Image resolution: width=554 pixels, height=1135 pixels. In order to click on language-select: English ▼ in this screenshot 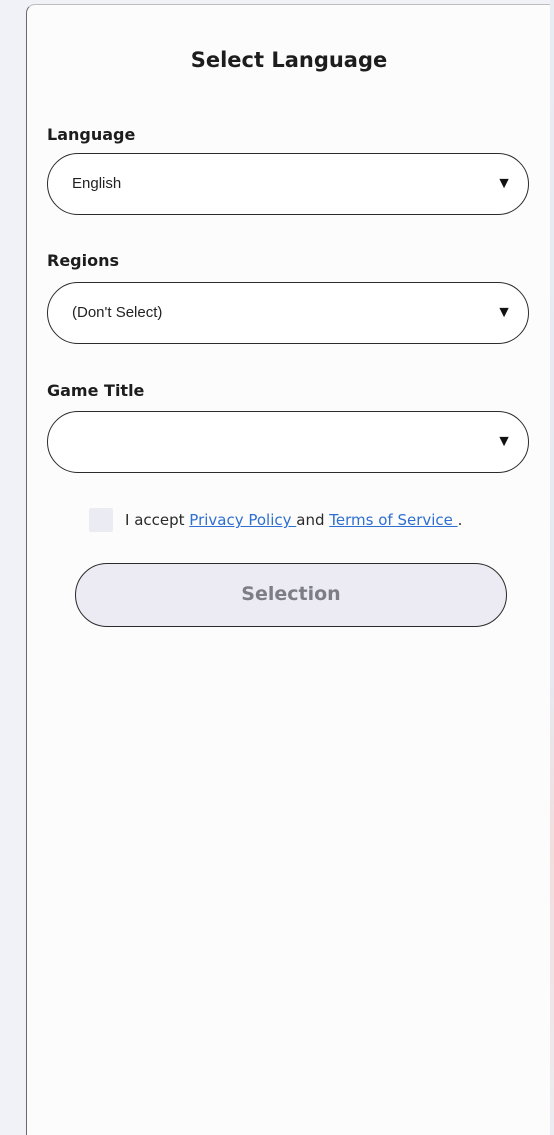, I will do `click(288, 184)`.